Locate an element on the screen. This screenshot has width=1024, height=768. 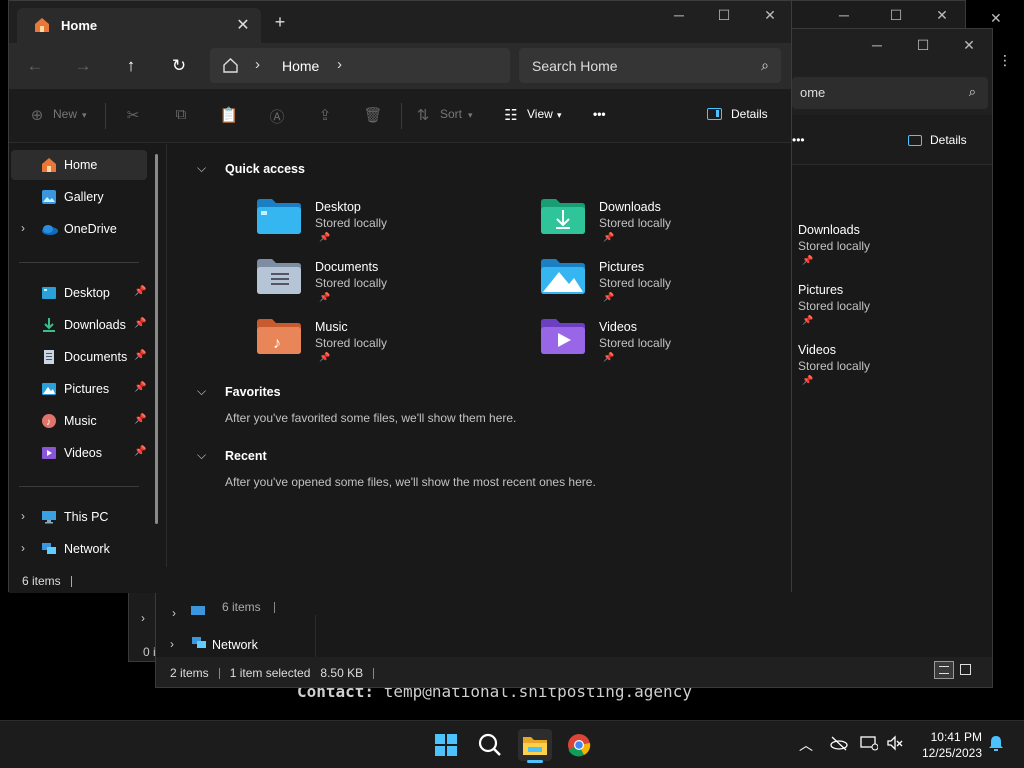
item-name: Videos is located at coordinates (817, 350).